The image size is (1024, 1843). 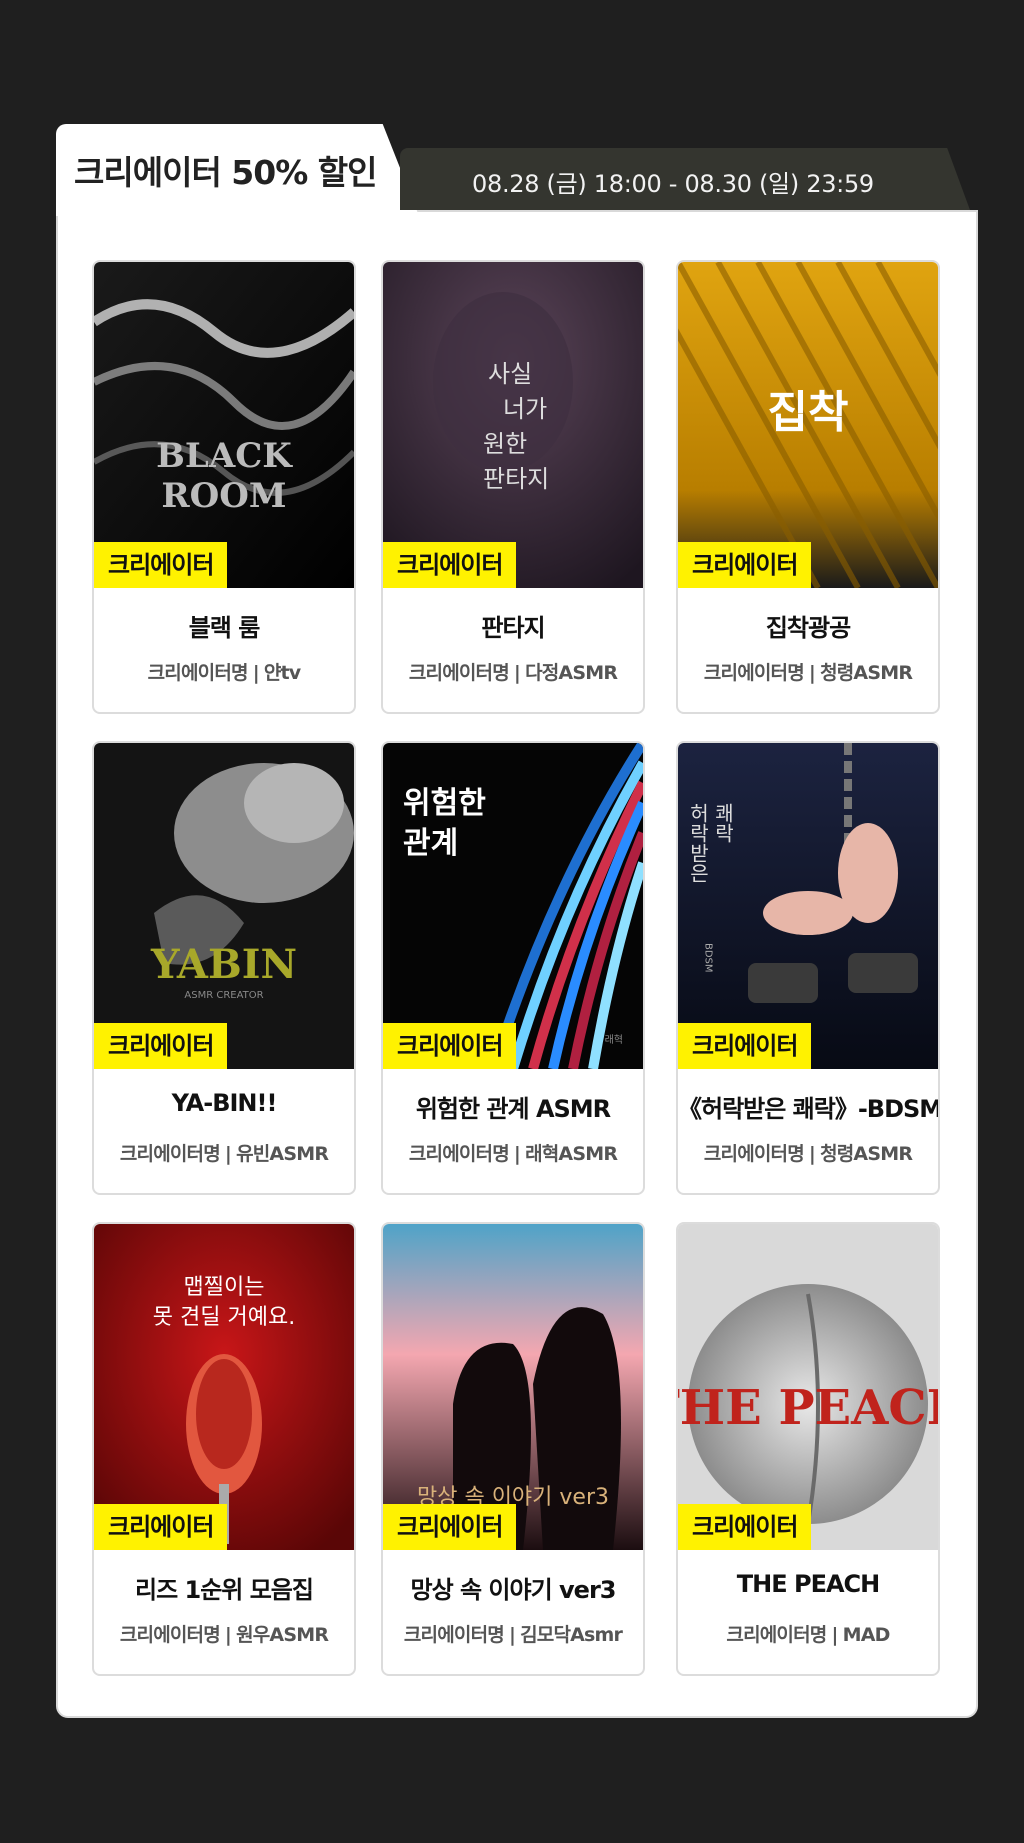 I want to click on cover-title-line: 래혁, so click(x=614, y=1040).